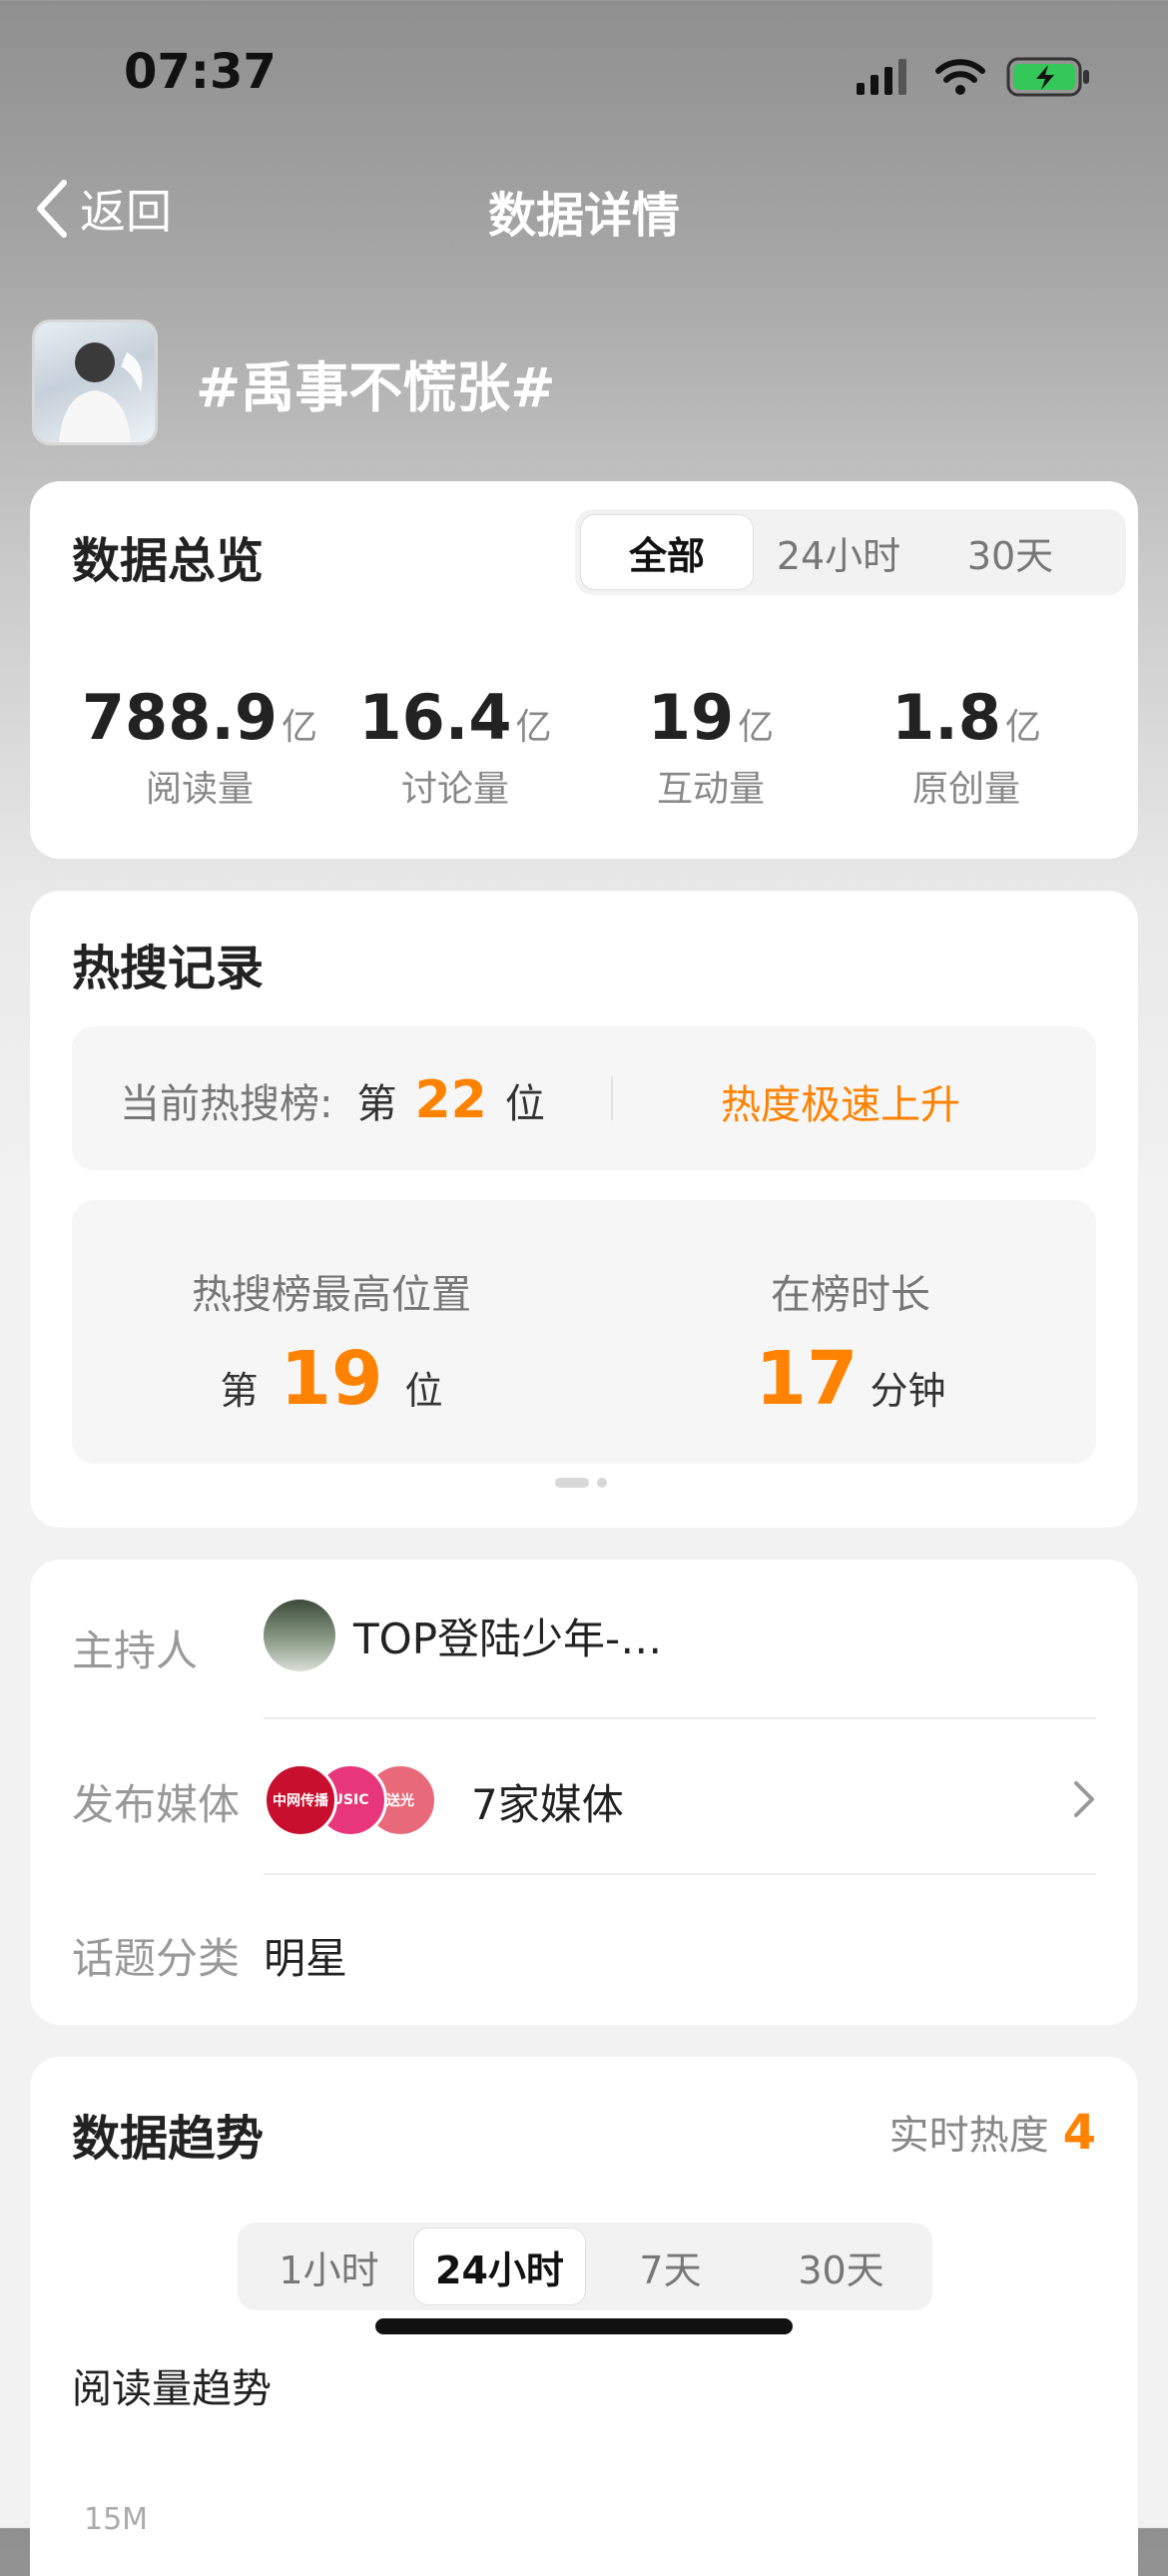 This screenshot has width=1168, height=2576. Describe the element at coordinates (376, 387) in the screenshot. I see `topic-title: #禹事不慌张#` at that location.